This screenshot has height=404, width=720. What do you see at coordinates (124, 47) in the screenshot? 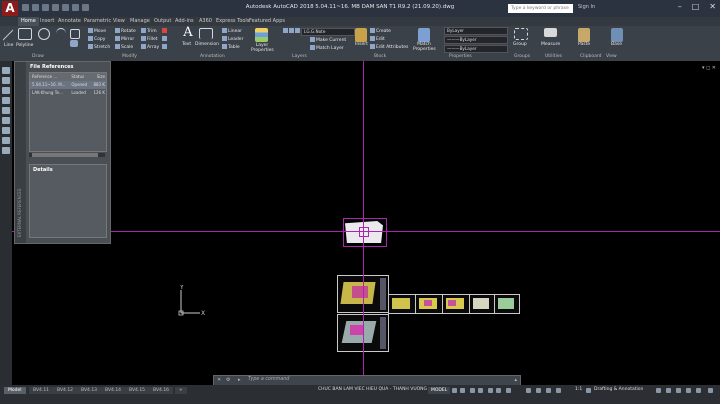
I see `scale-button: Scale` at bounding box center [124, 47].